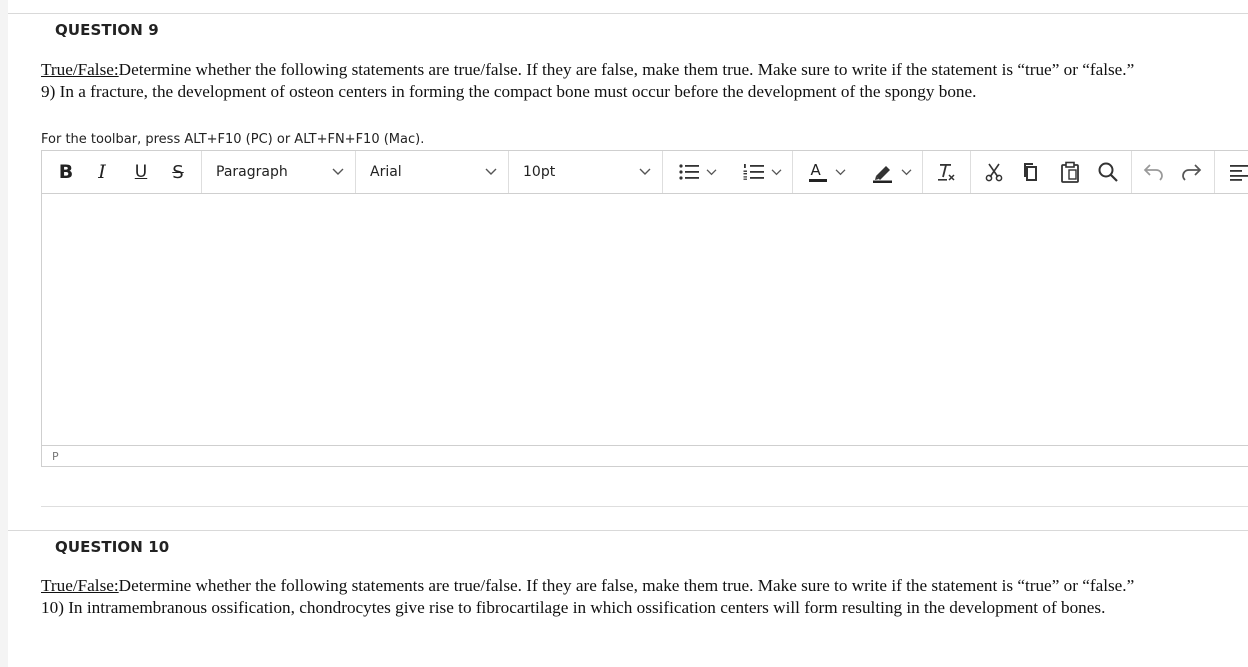  I want to click on paste-button, so click(1070, 172).